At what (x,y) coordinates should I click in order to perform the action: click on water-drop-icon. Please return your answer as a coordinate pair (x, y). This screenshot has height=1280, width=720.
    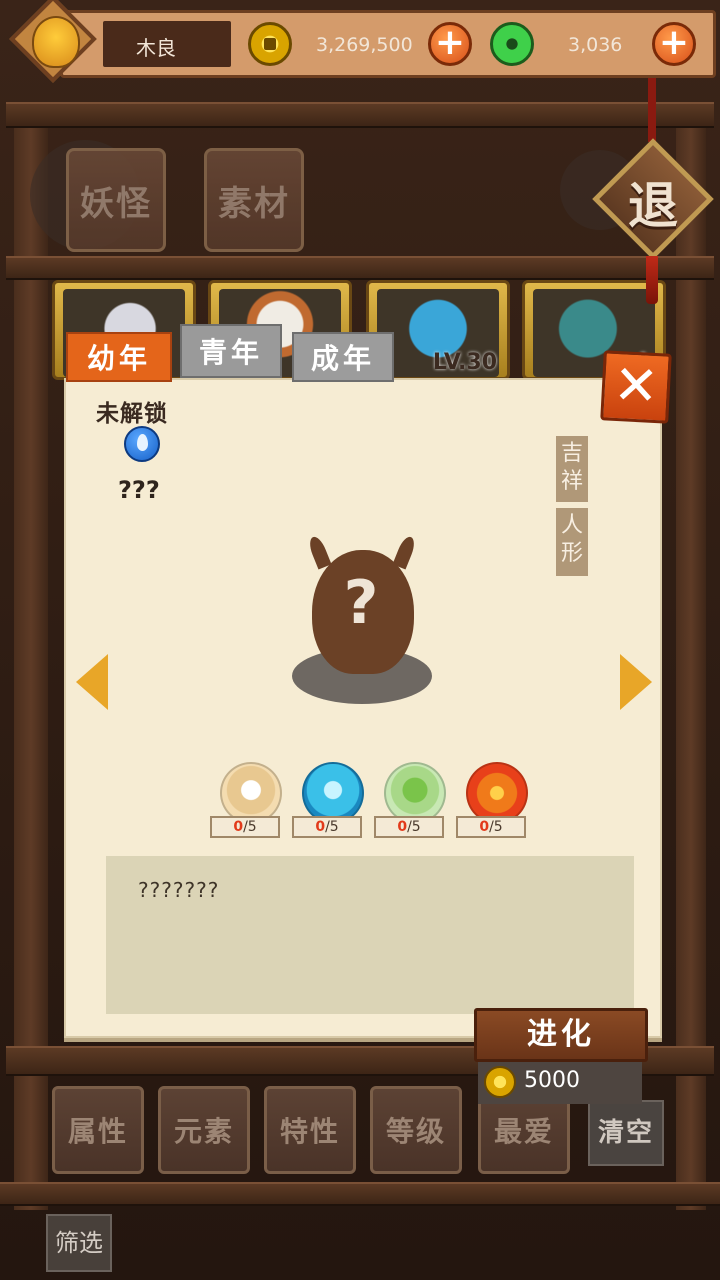
    Looking at the image, I should click on (142, 444).